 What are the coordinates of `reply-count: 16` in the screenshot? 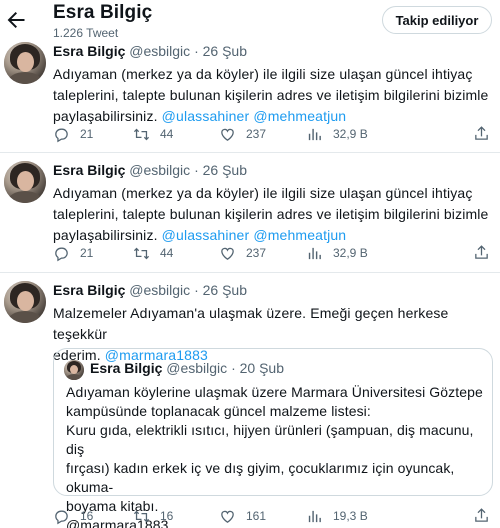 It's located at (87, 516).